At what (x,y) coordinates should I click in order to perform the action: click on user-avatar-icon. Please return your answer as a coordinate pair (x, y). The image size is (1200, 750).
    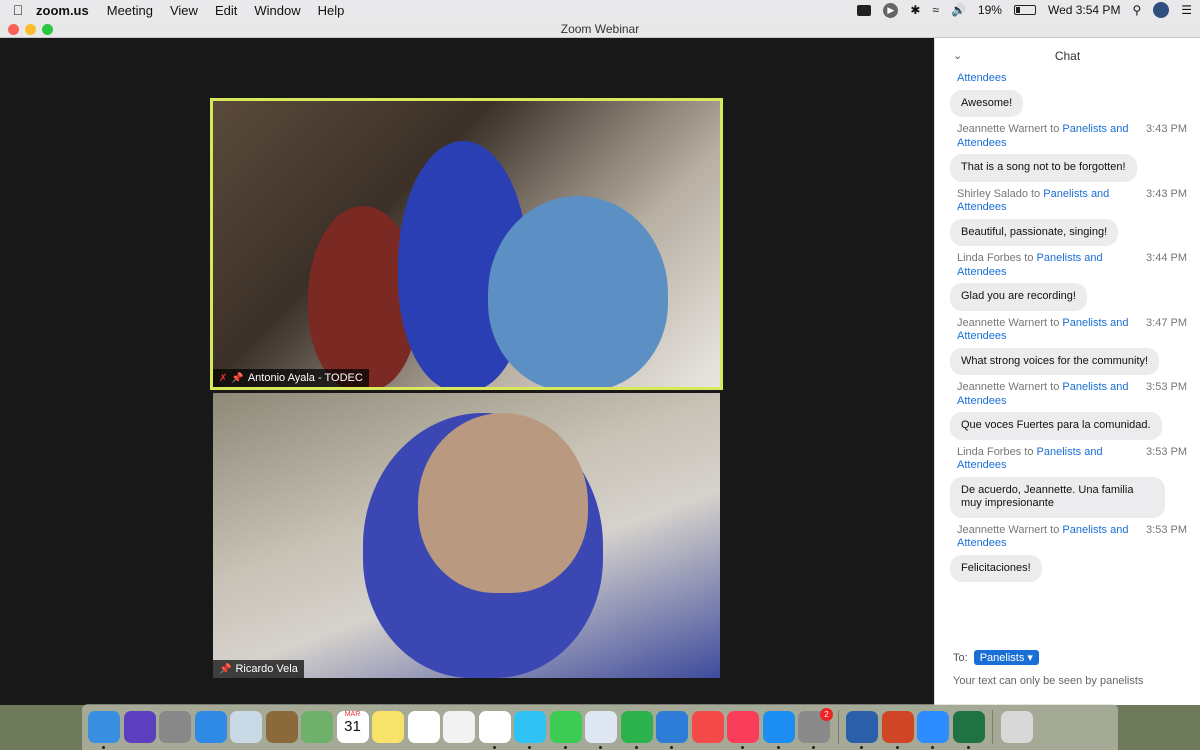
    Looking at the image, I should click on (1161, 10).